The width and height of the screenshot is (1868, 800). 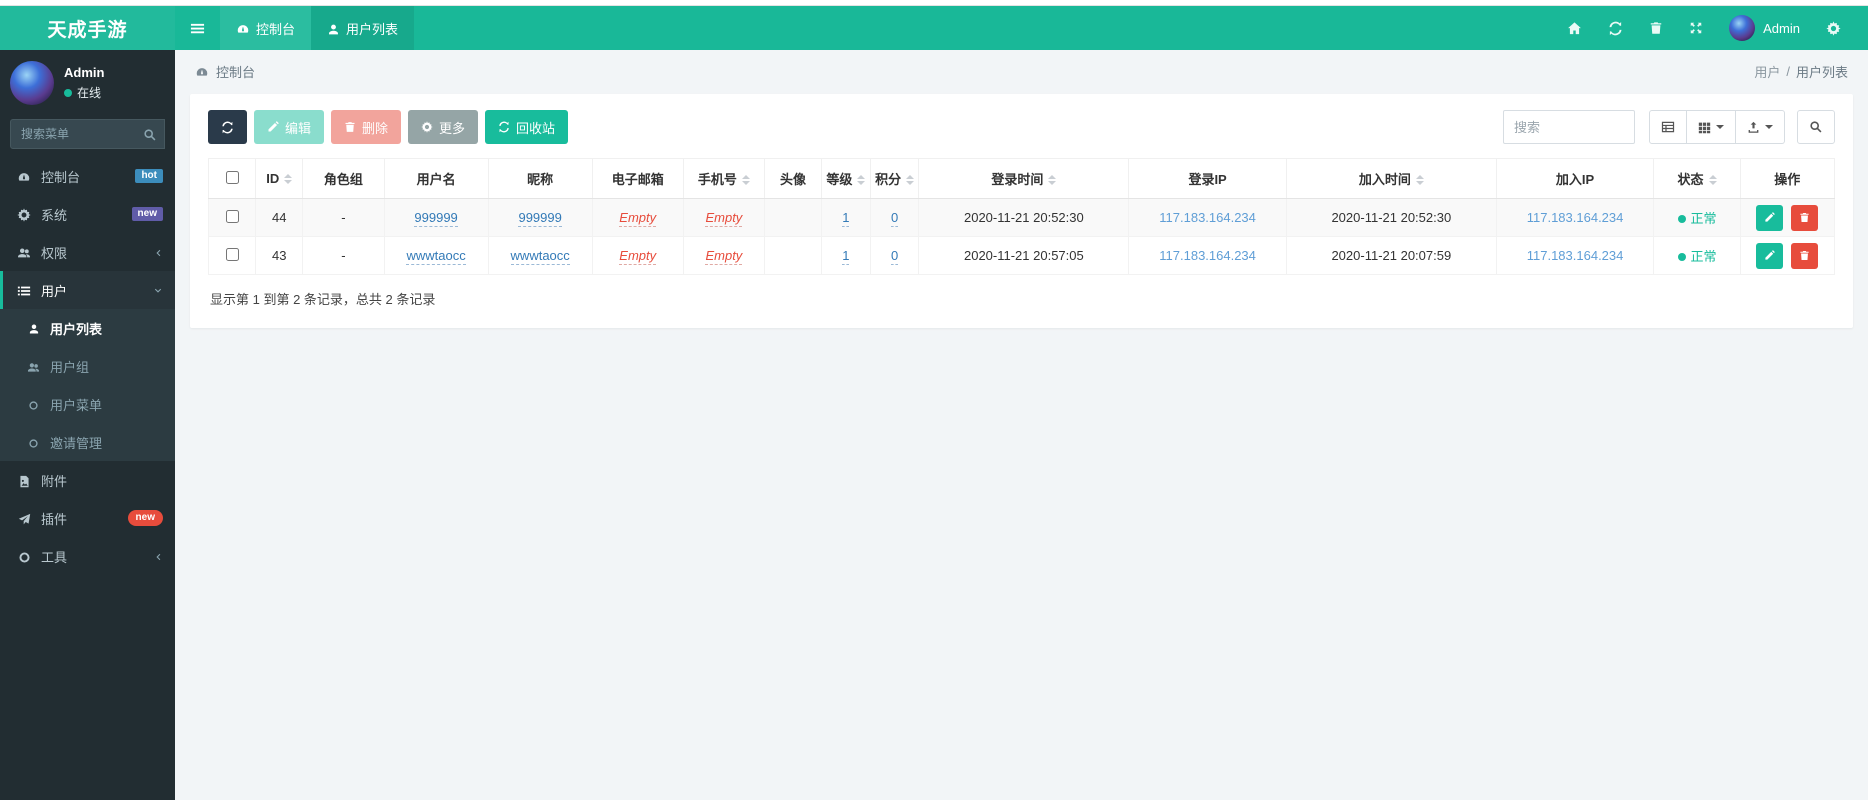 What do you see at coordinates (540, 256) in the screenshot?
I see `nickname-link: wwwtaocc` at bounding box center [540, 256].